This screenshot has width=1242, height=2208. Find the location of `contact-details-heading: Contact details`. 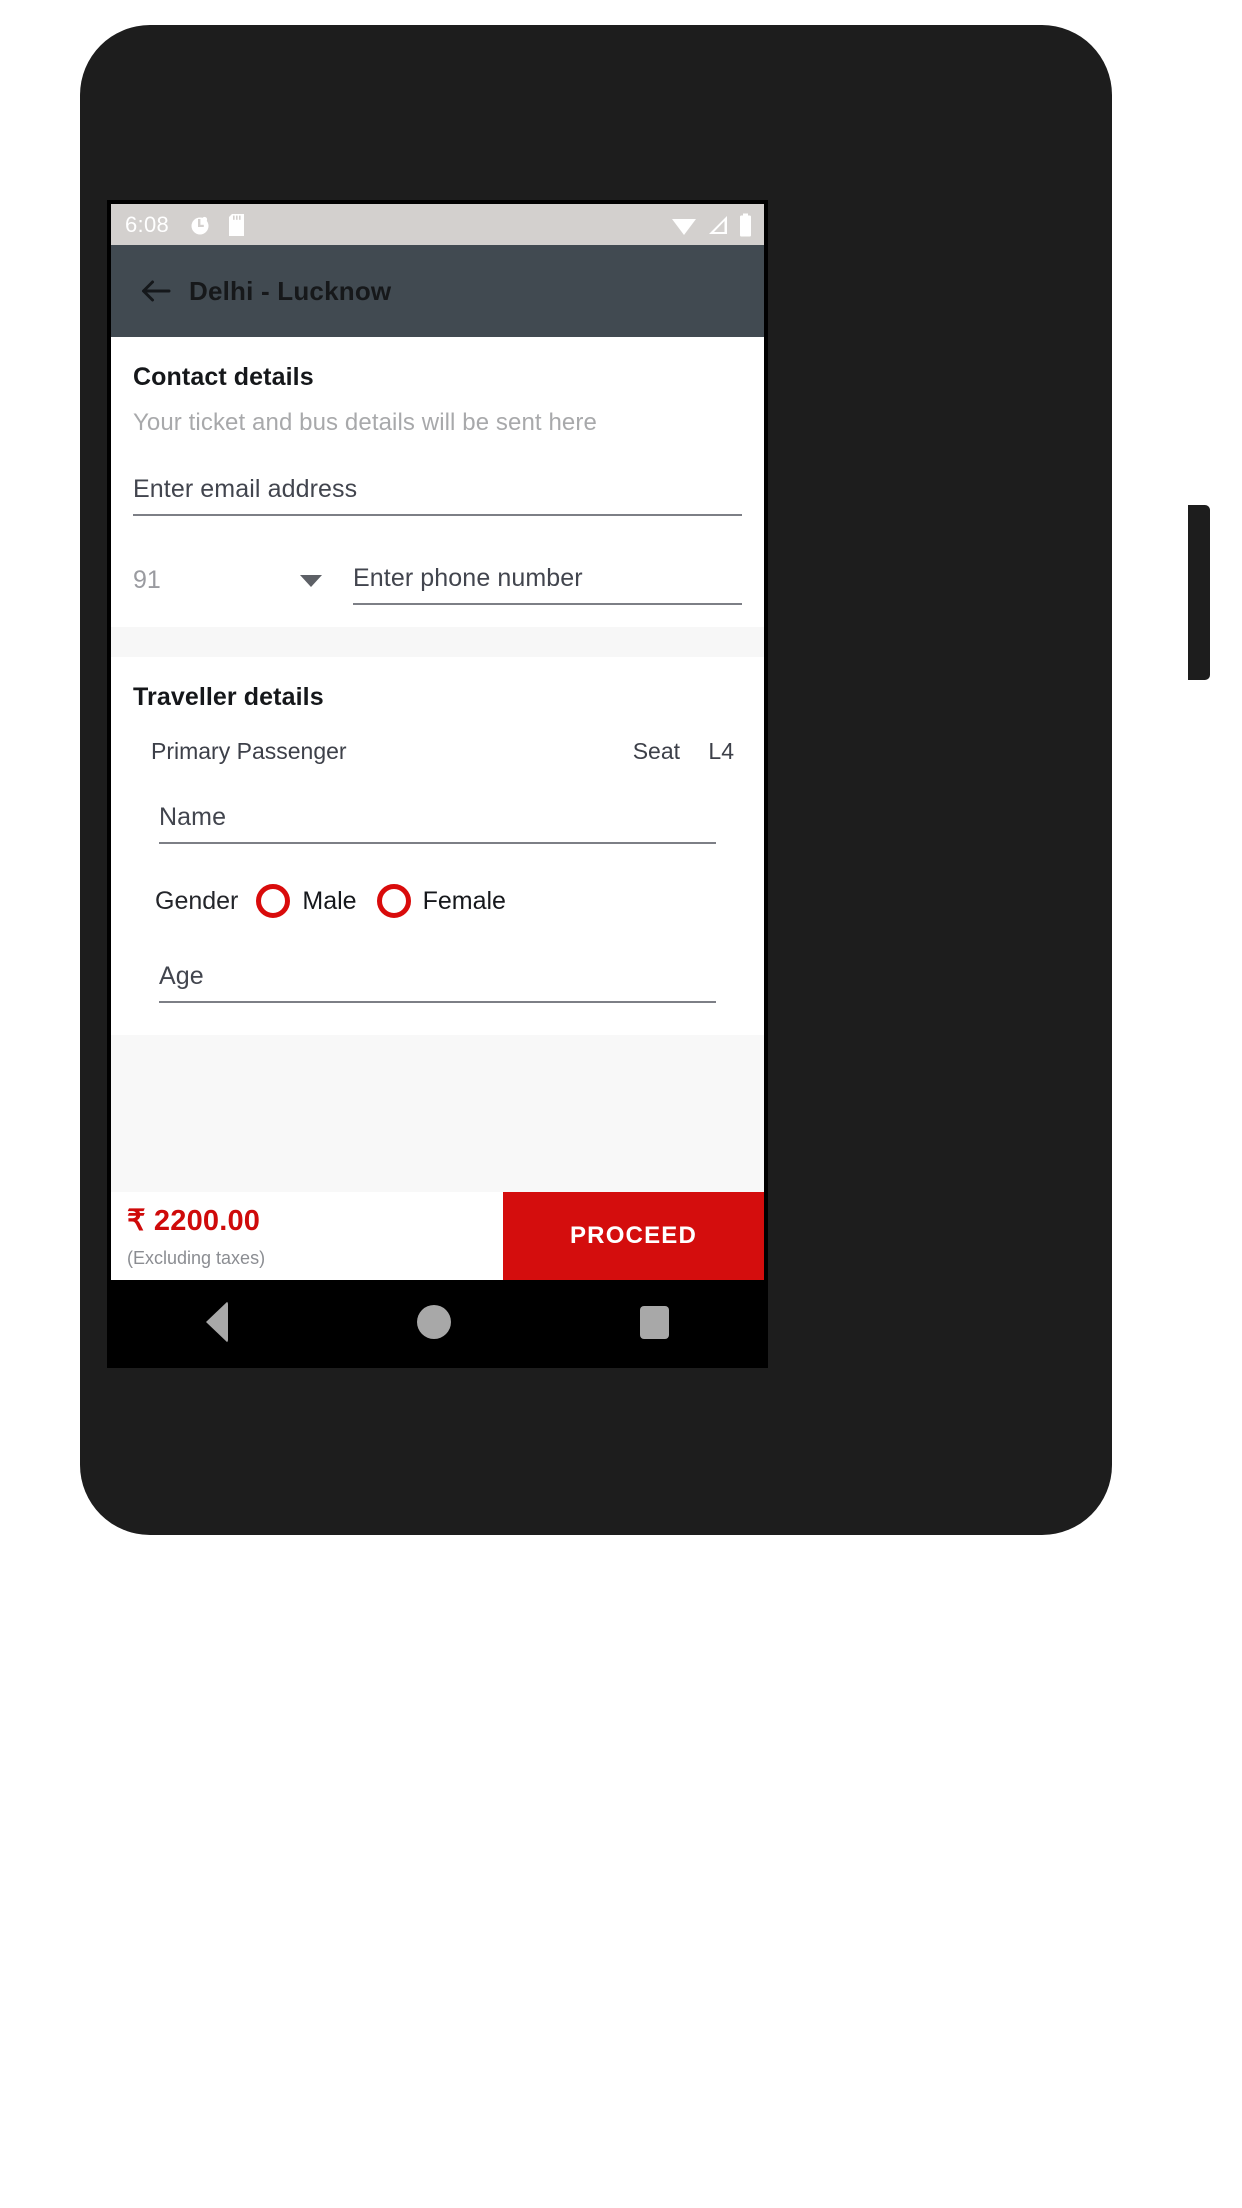

contact-details-heading: Contact details is located at coordinates (223, 377).